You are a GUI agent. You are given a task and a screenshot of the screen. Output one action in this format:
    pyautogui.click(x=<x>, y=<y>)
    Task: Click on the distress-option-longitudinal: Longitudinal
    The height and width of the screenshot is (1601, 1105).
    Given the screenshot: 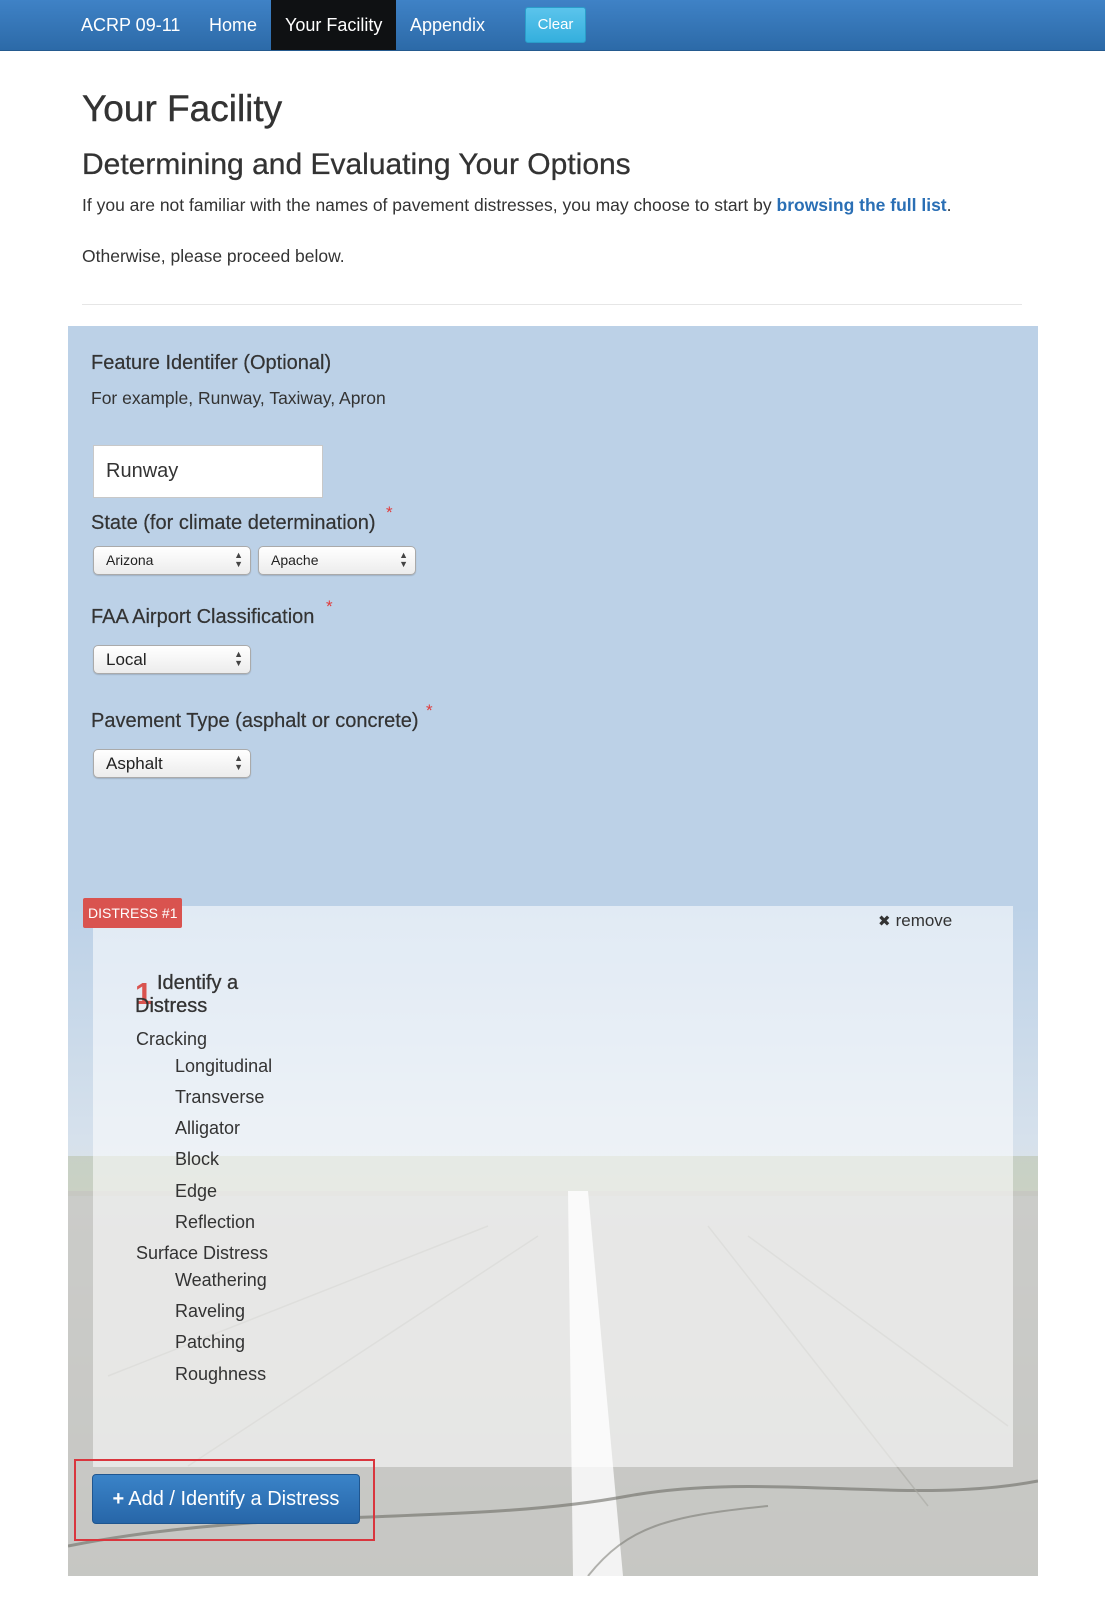 What is the action you would take?
    pyautogui.click(x=223, y=1066)
    